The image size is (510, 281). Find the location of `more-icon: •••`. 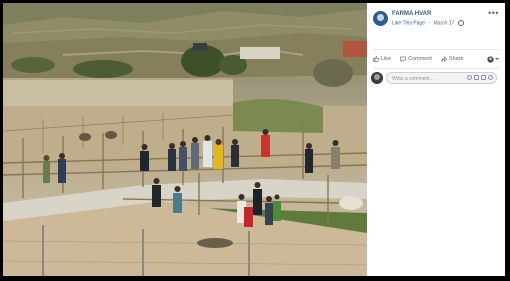

more-icon: ••• is located at coordinates (493, 13).